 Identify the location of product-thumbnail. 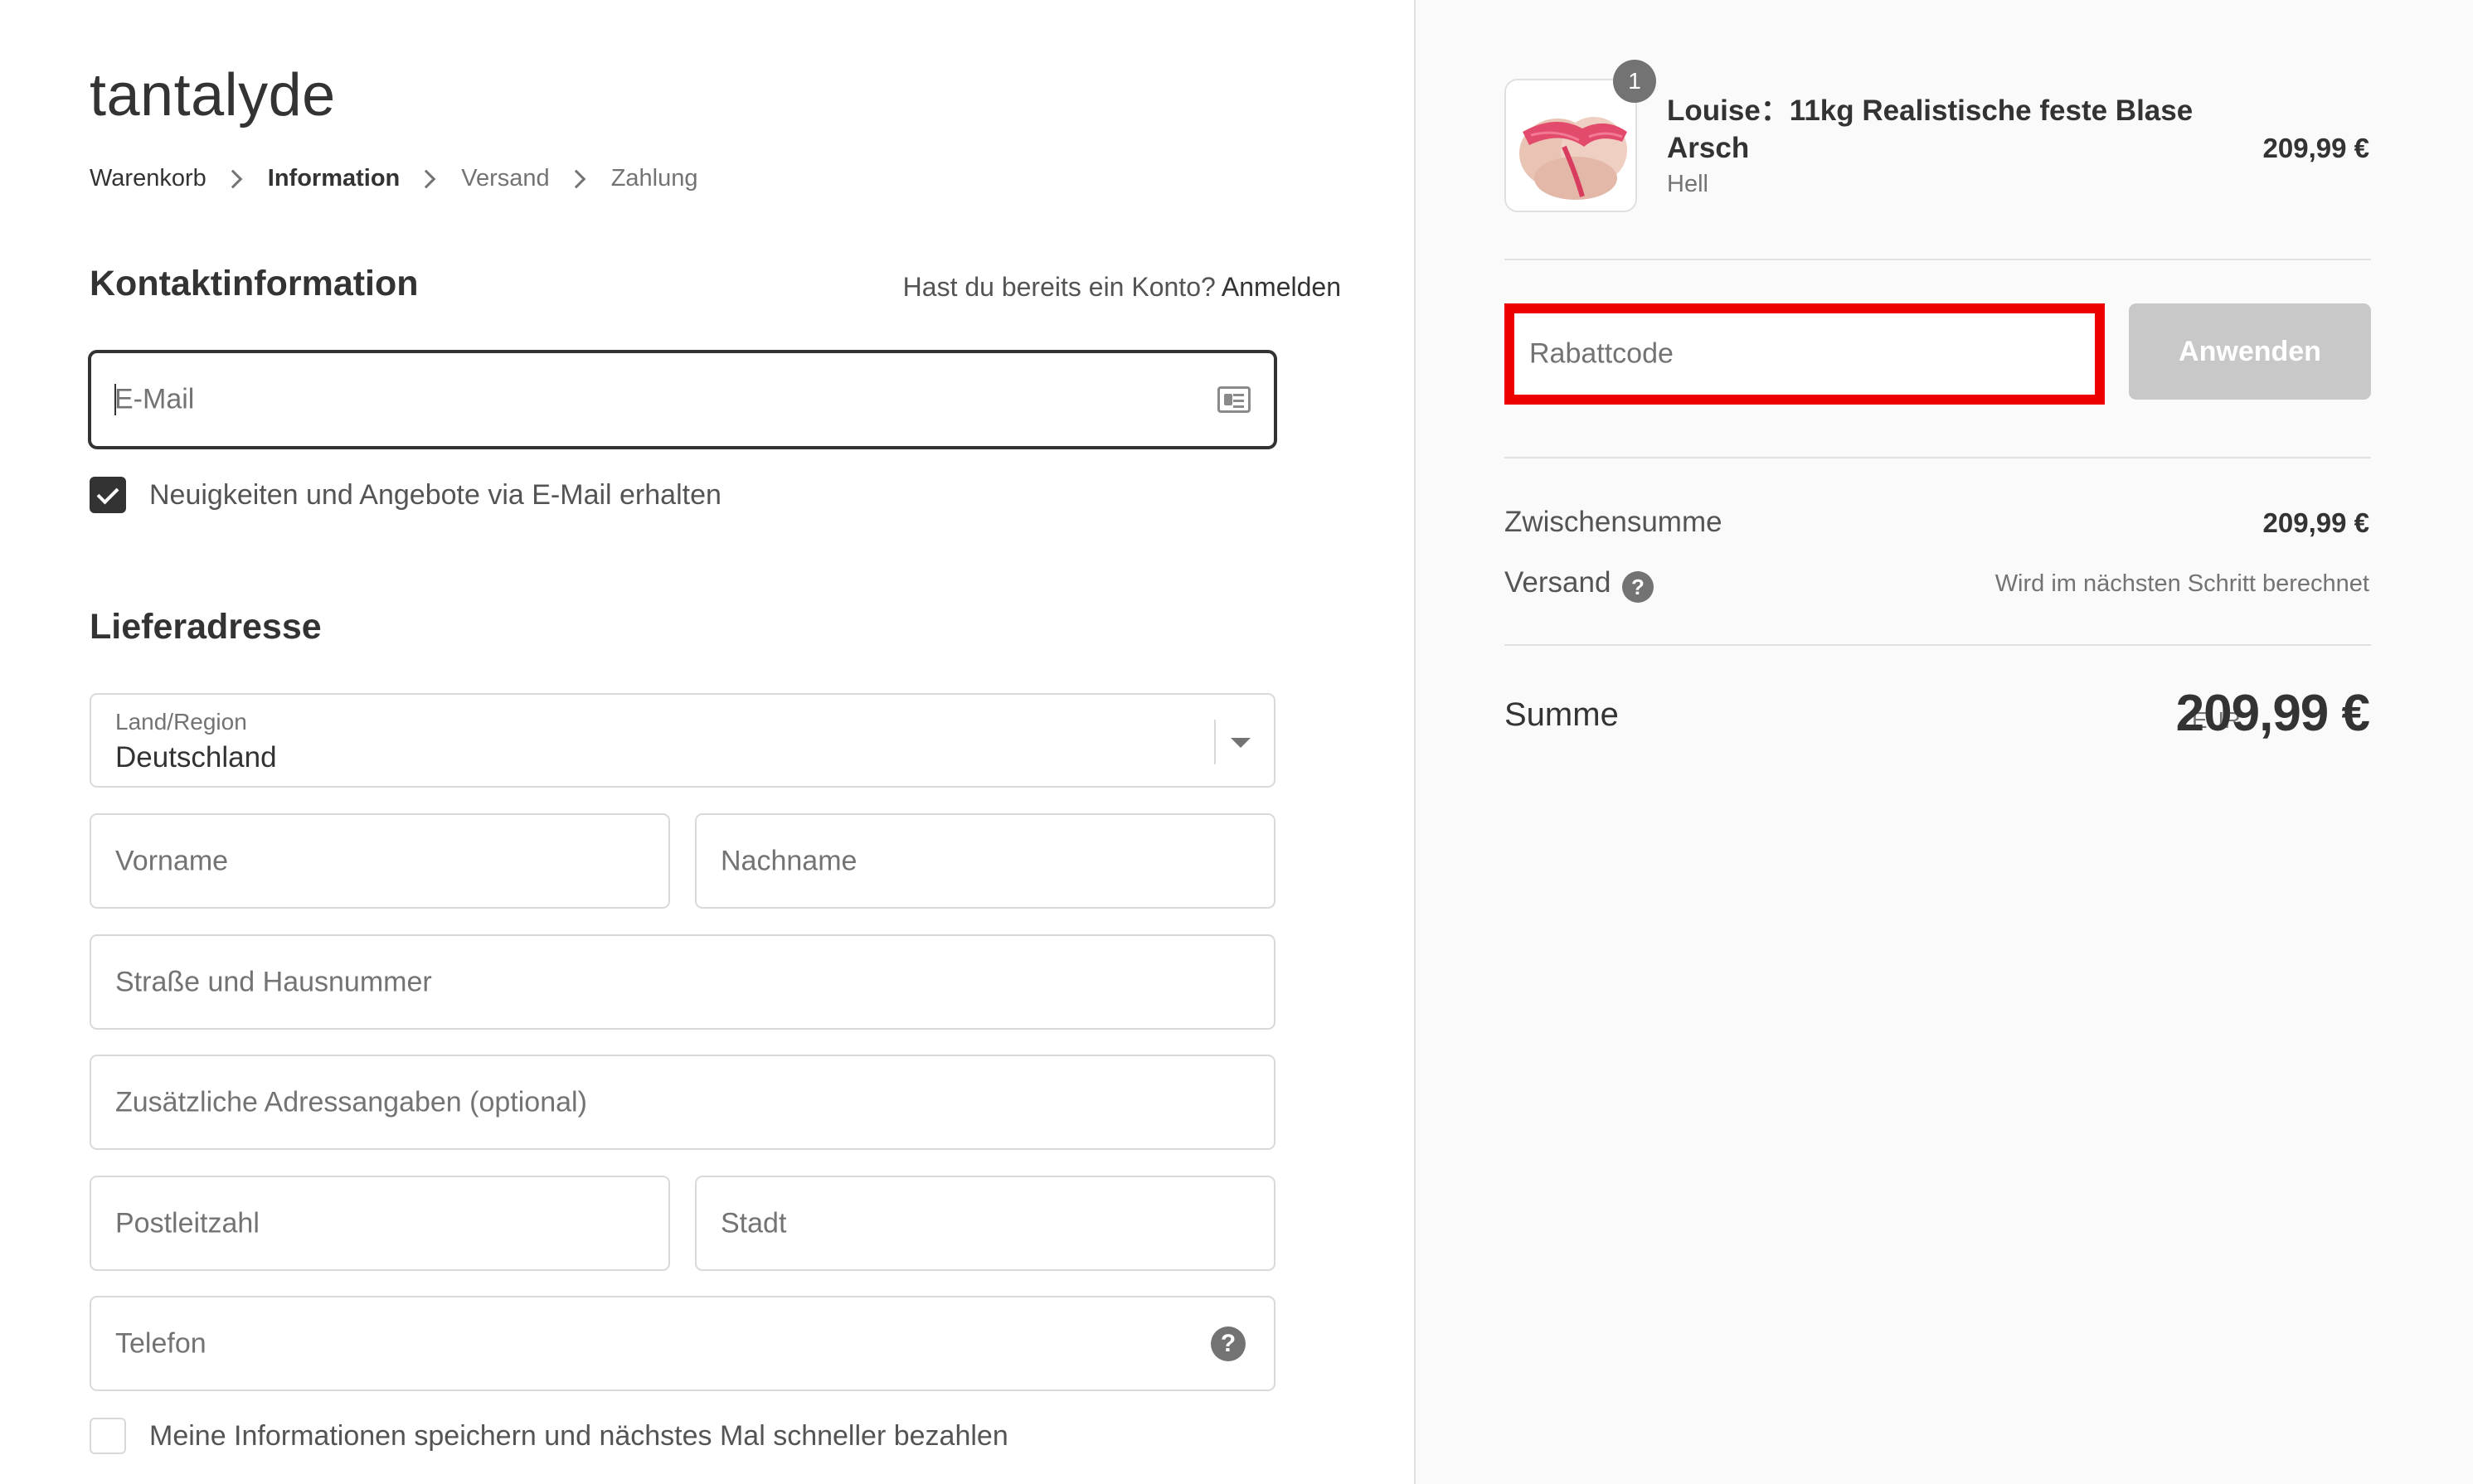
(1570, 146).